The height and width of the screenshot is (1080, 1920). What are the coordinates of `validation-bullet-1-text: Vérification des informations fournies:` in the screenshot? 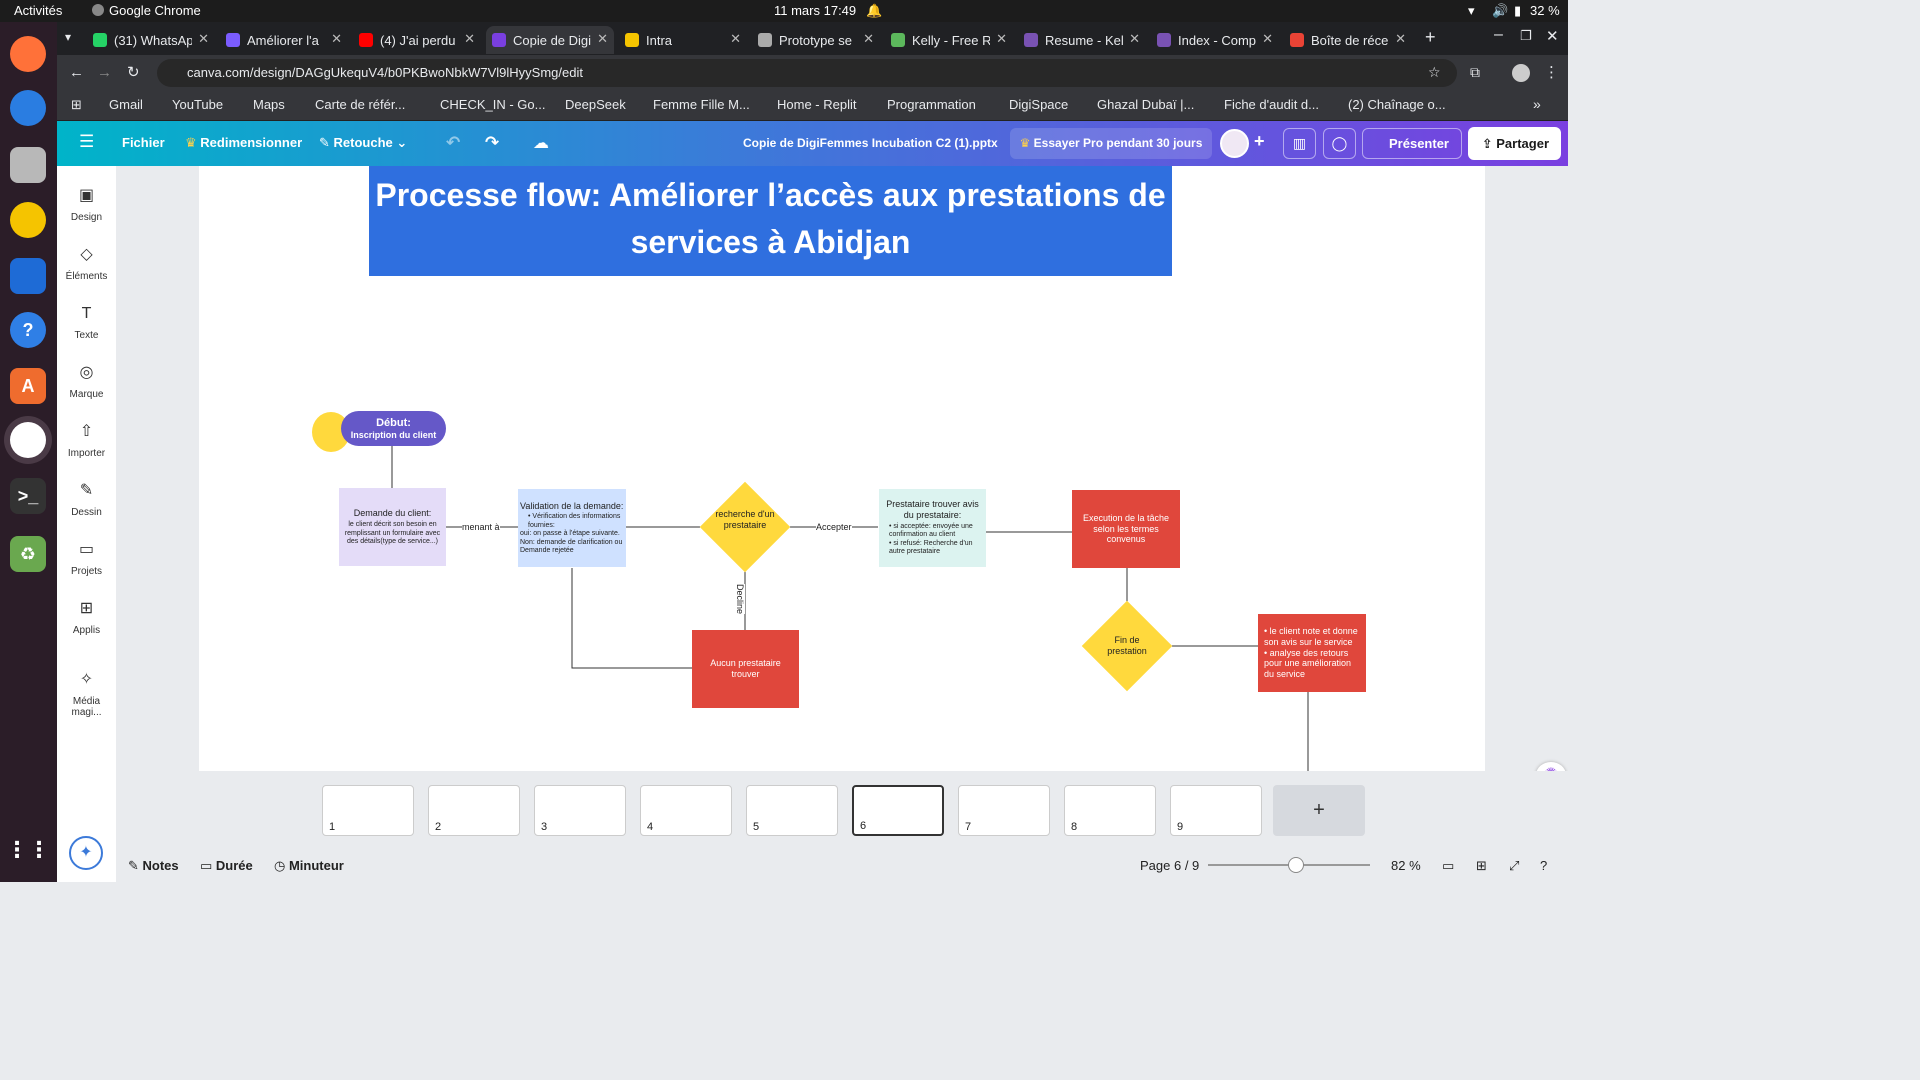 It's located at (574, 521).